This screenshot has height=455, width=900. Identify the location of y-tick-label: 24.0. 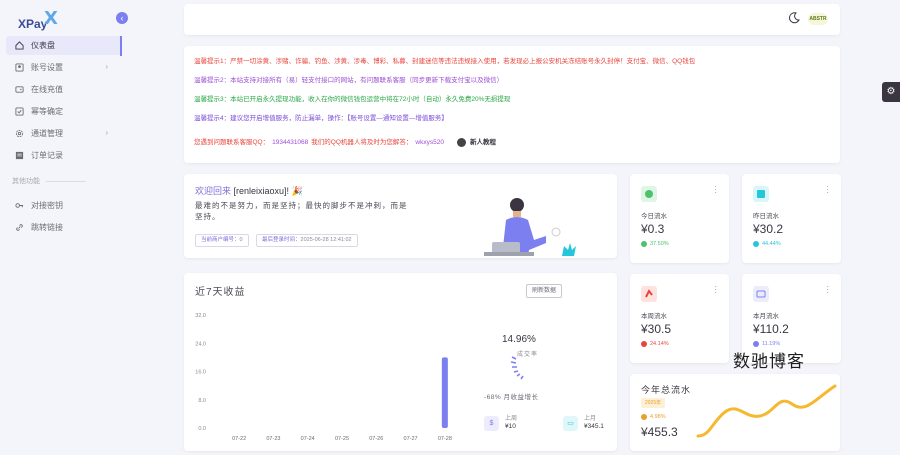
(200, 344).